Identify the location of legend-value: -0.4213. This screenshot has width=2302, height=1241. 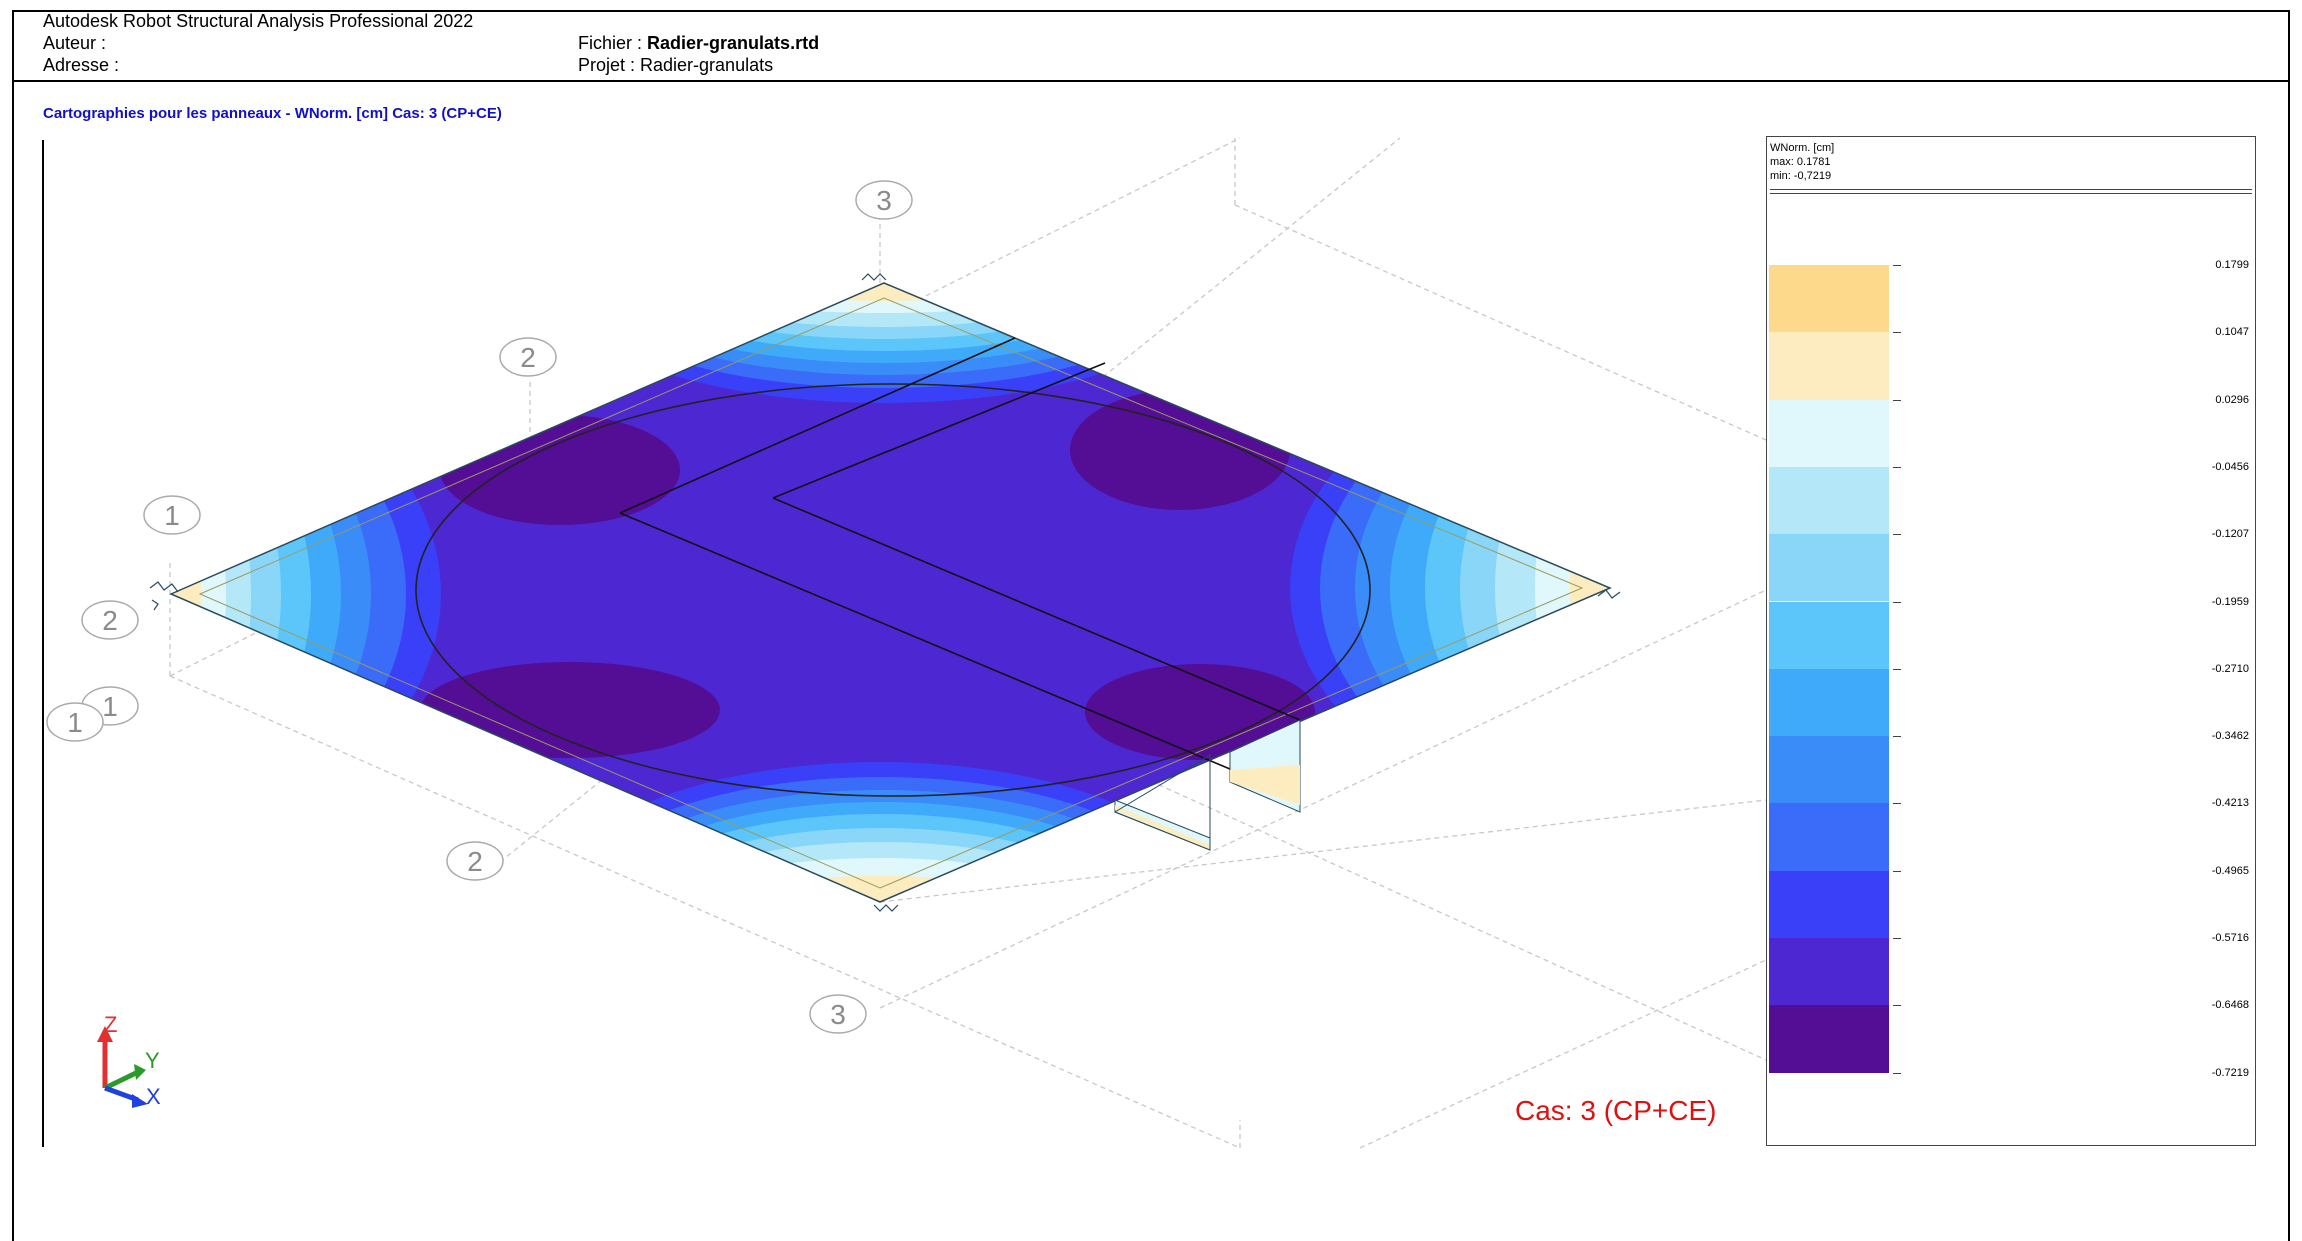
(2230, 803).